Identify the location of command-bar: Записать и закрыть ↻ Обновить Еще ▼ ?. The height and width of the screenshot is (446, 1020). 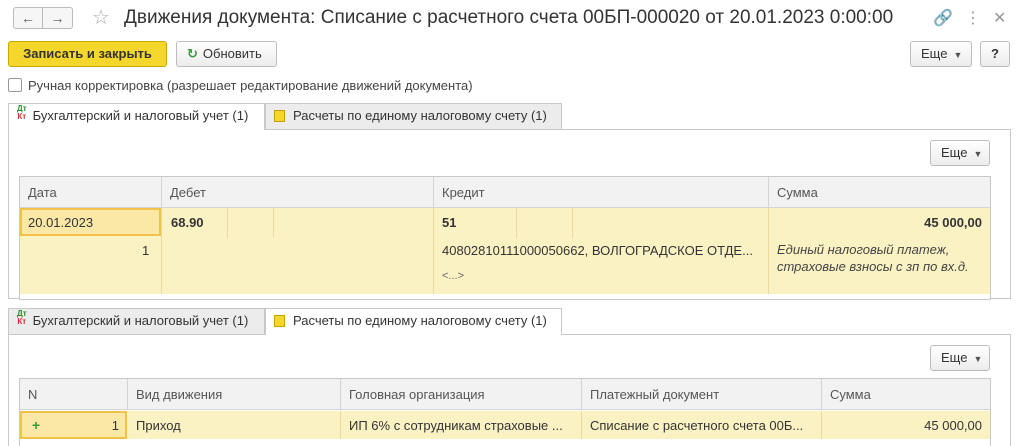
(510, 55).